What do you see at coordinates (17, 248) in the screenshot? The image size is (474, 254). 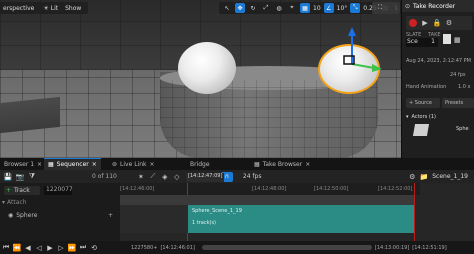 I see `prev-key-icon: ⏪` at bounding box center [17, 248].